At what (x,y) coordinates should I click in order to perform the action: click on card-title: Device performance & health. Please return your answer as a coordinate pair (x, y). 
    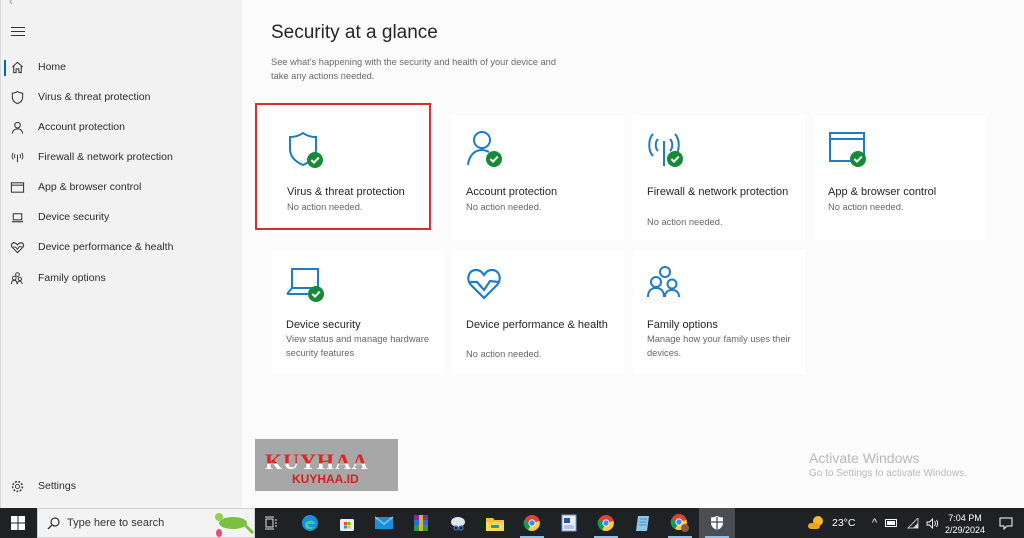
    Looking at the image, I should click on (537, 325).